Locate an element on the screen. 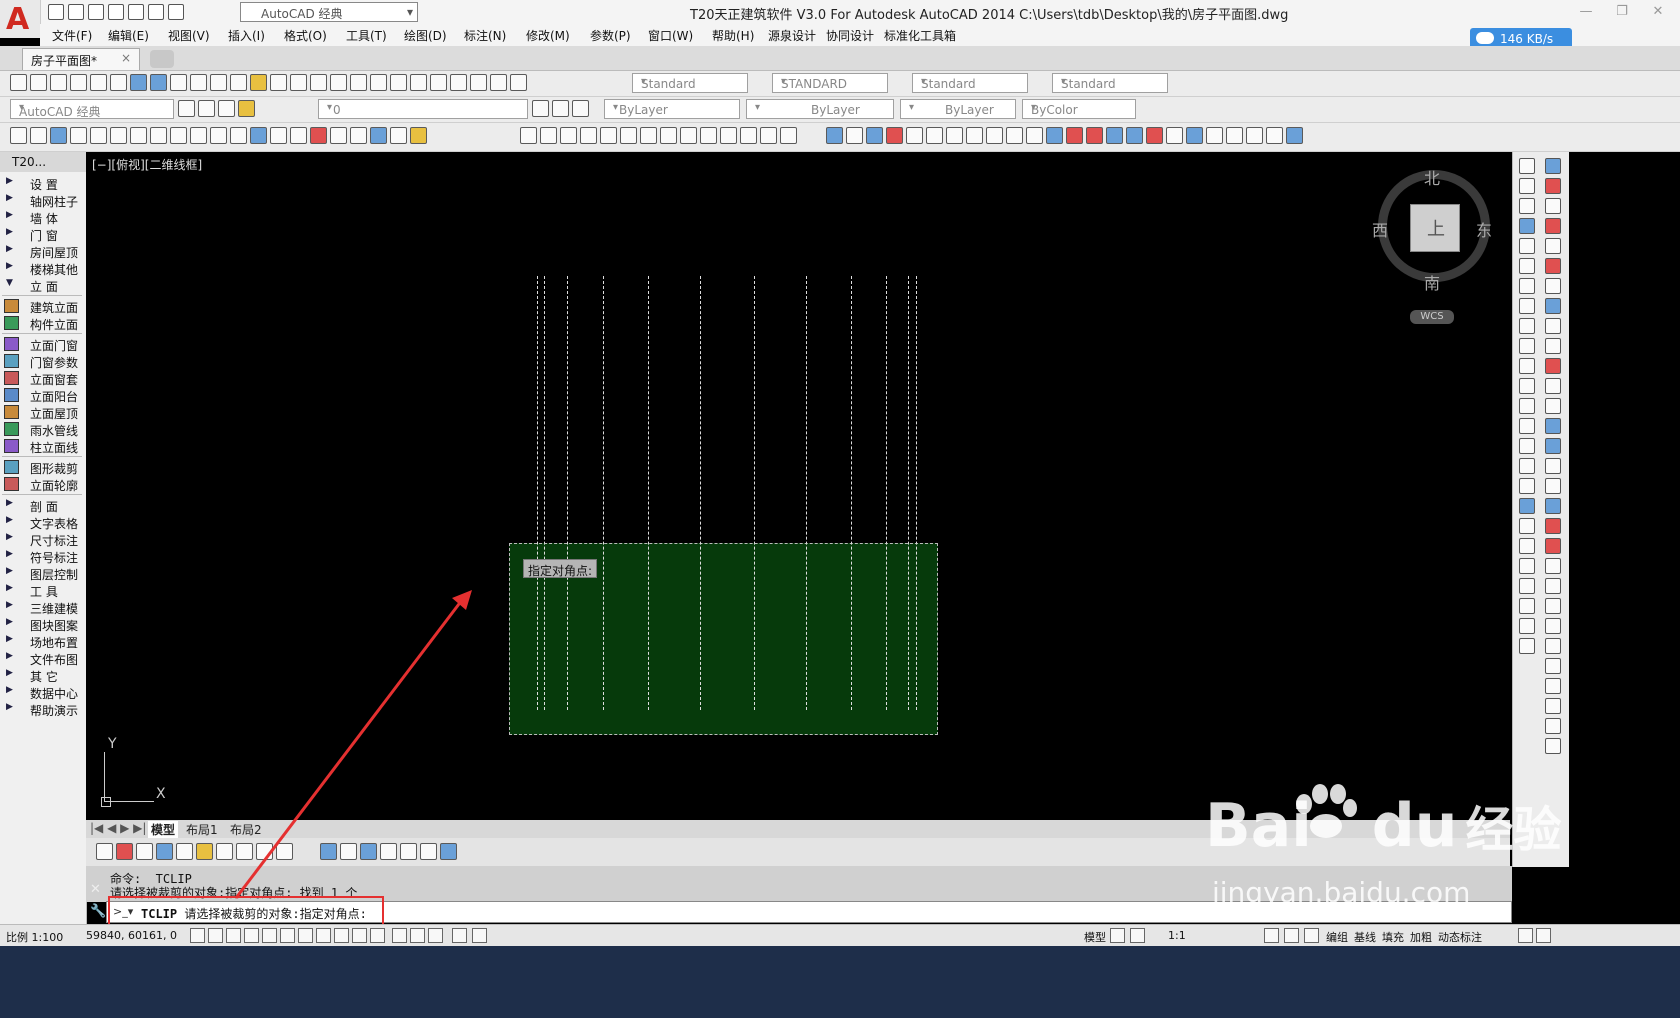 Image resolution: width=1680 pixels, height=1018 pixels. layout-grid-icon is located at coordinates (1117, 935).